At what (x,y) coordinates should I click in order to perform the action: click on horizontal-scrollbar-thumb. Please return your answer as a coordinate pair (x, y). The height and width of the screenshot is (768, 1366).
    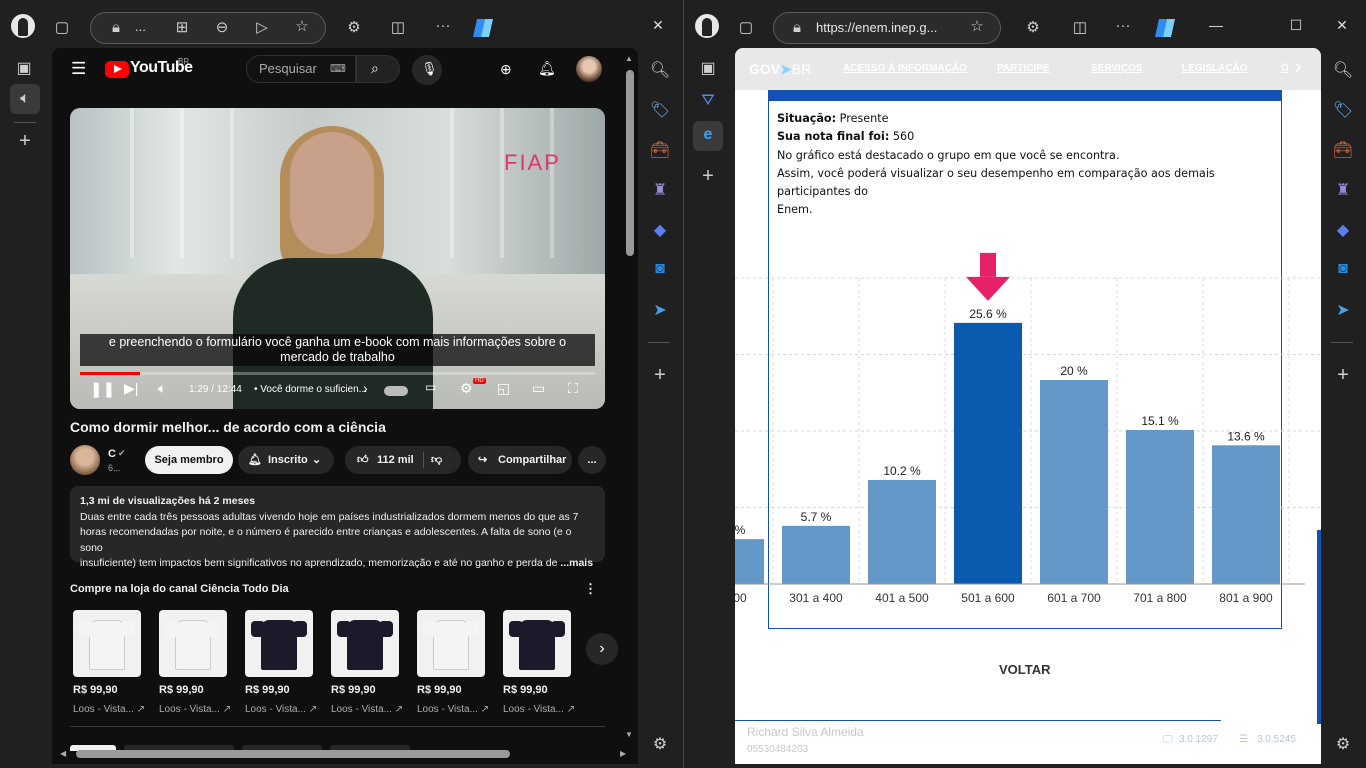
    Looking at the image, I should click on (293, 754).